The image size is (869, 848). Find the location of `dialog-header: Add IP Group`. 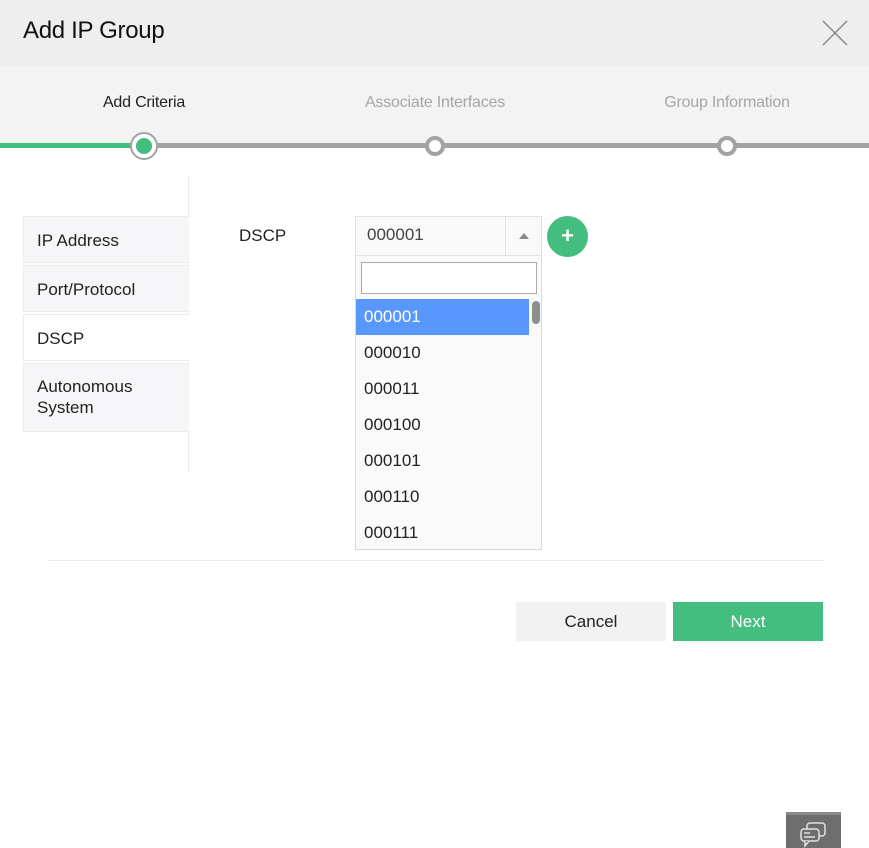

dialog-header: Add IP Group is located at coordinates (434, 33).